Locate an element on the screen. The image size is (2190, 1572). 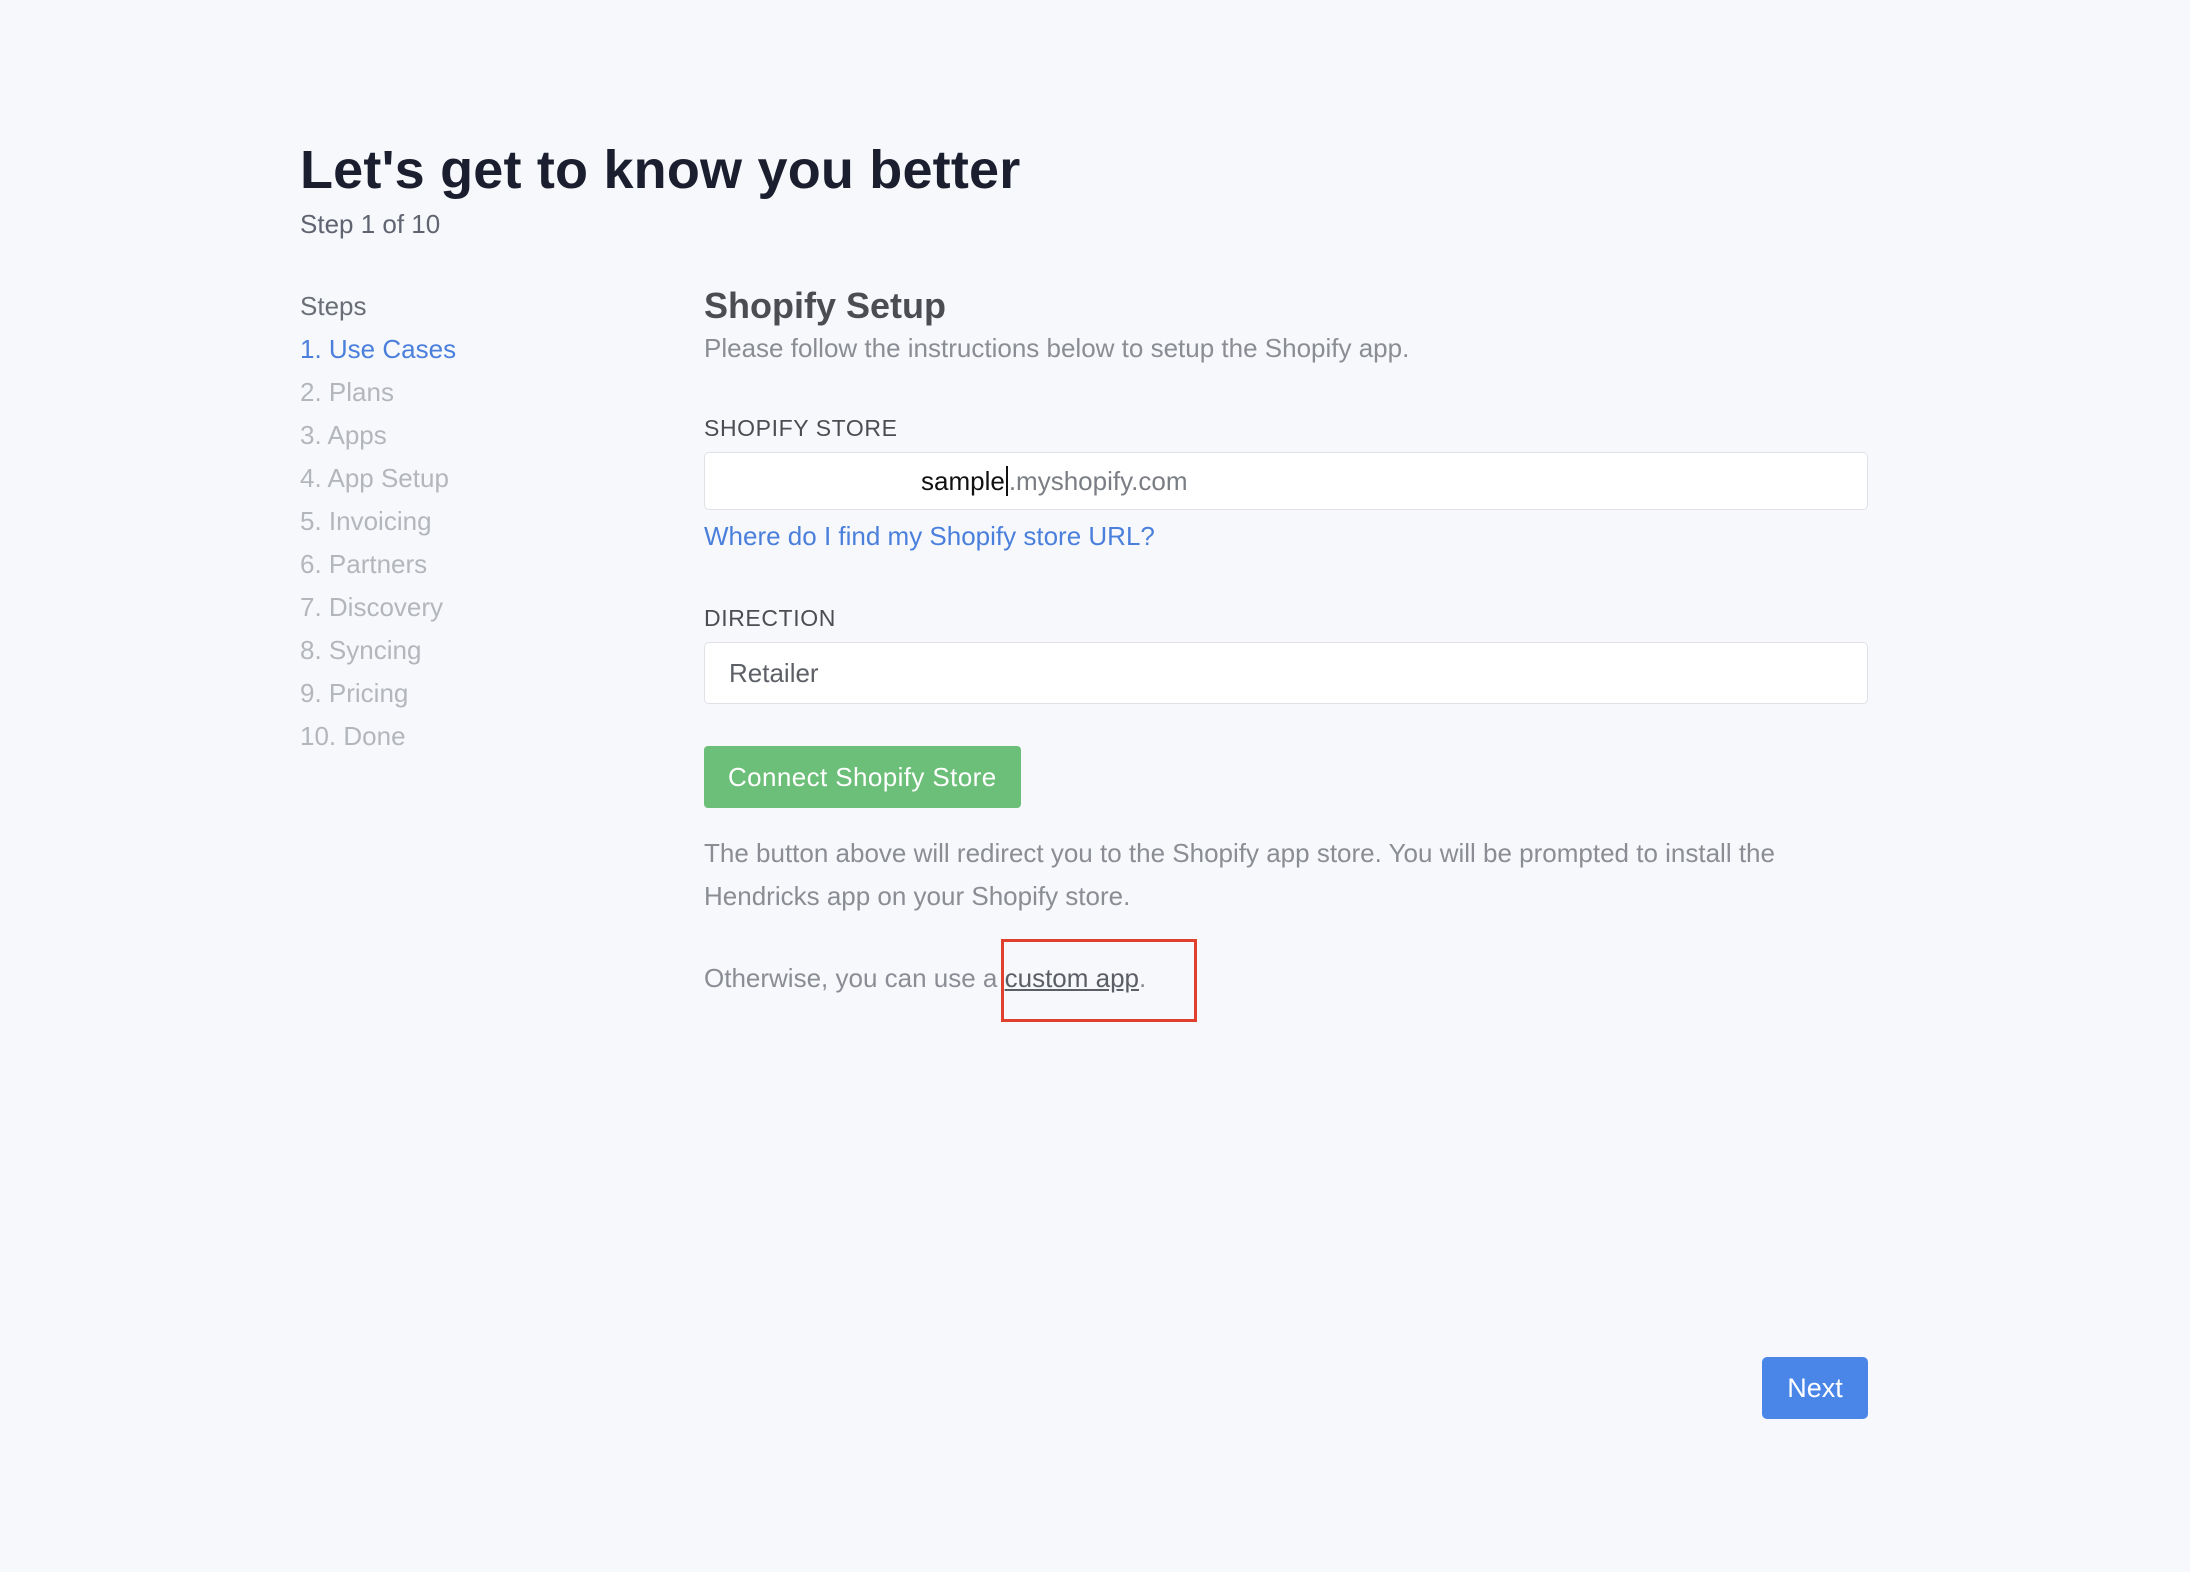
step-item-plans: 2. Plans is located at coordinates (480, 397).